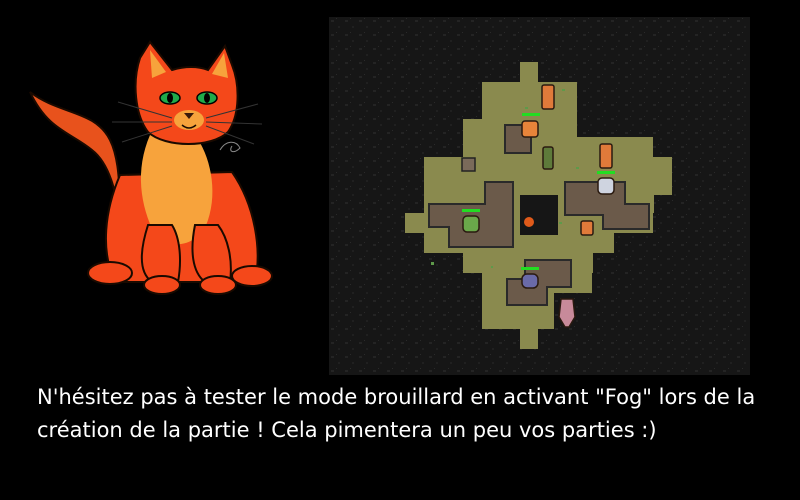 Image resolution: width=800 pixels, height=500 pixels. I want to click on treasure-chest, so click(468, 164).